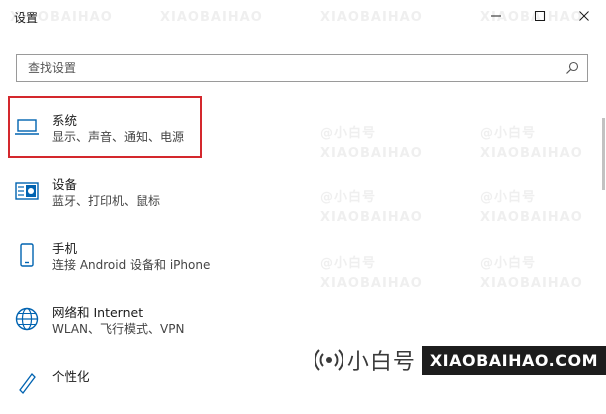 The image size is (606, 414). What do you see at coordinates (26, 18) in the screenshot?
I see `window-title: 设置` at bounding box center [26, 18].